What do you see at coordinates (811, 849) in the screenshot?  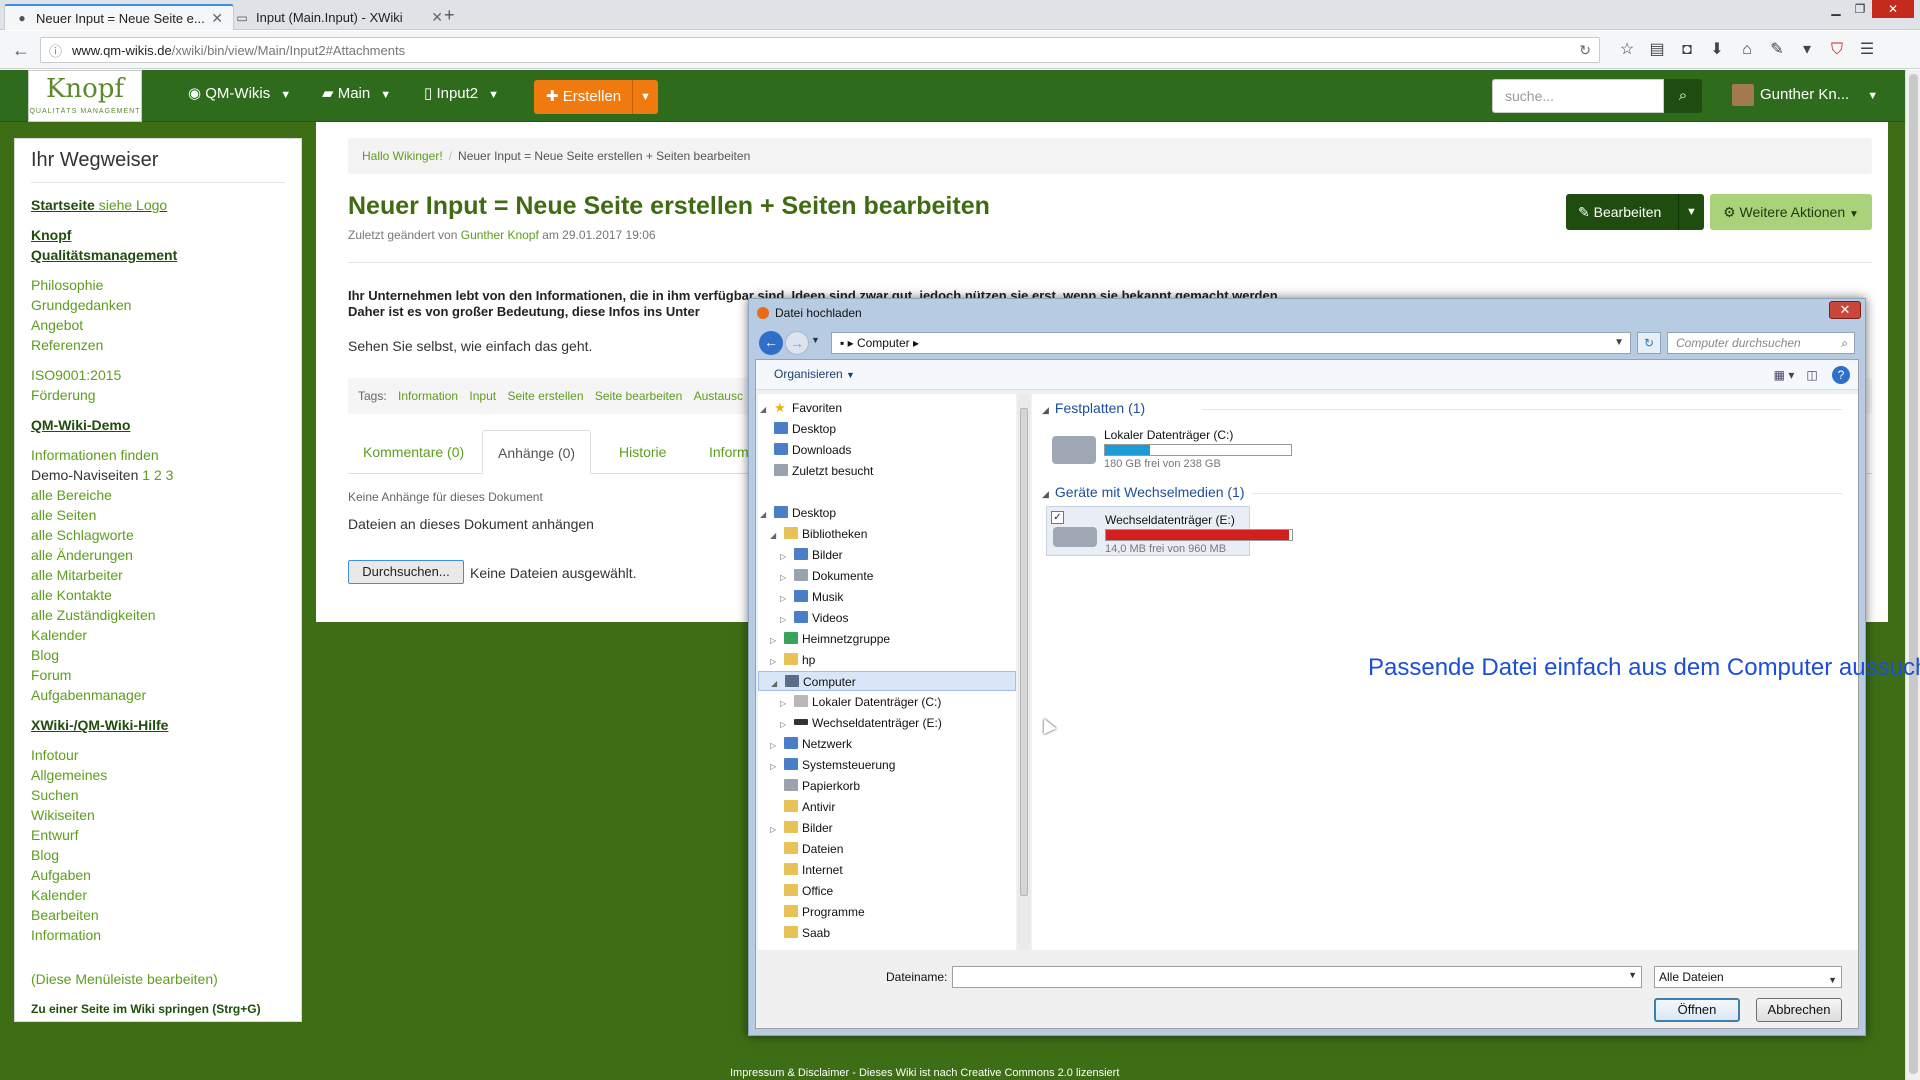 I see `tree-item-dateien: Dateien` at bounding box center [811, 849].